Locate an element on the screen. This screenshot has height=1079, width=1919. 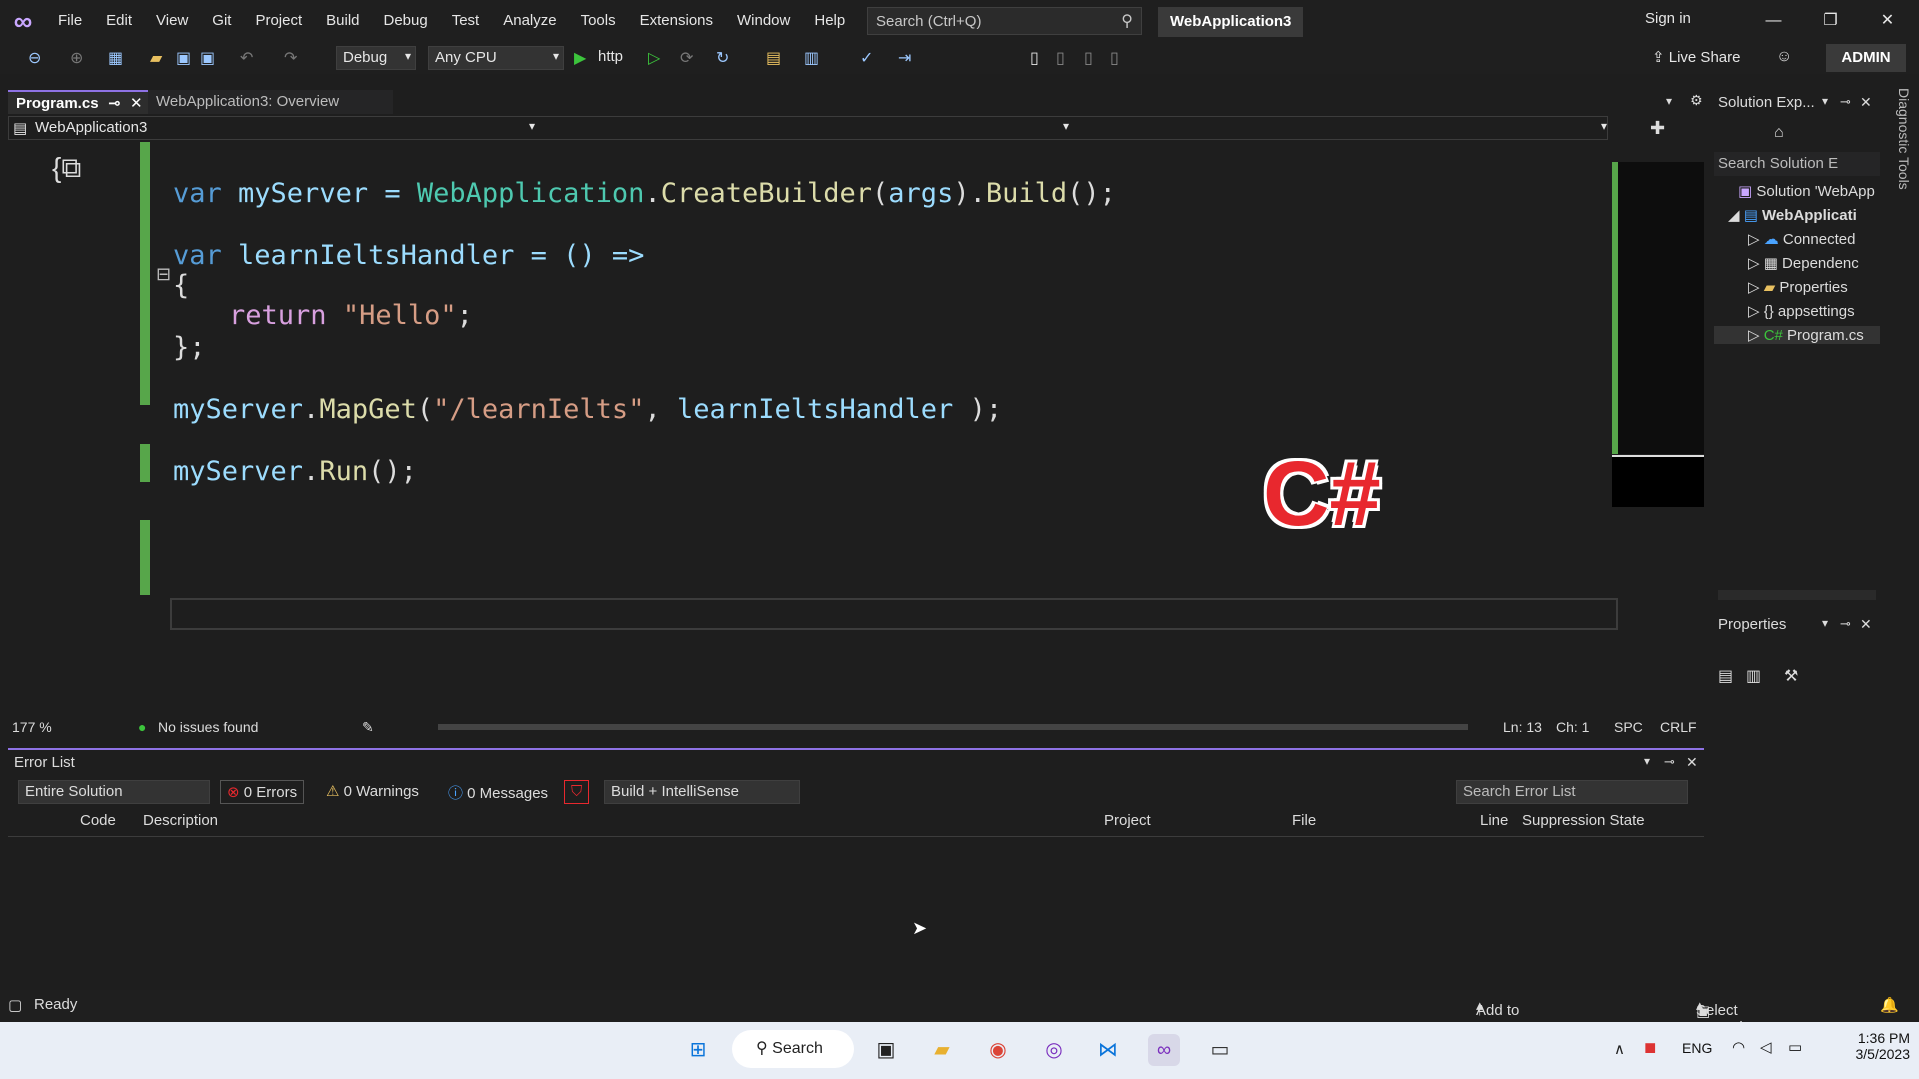
project-dropdown: WebApplication3 is located at coordinates (91, 127).